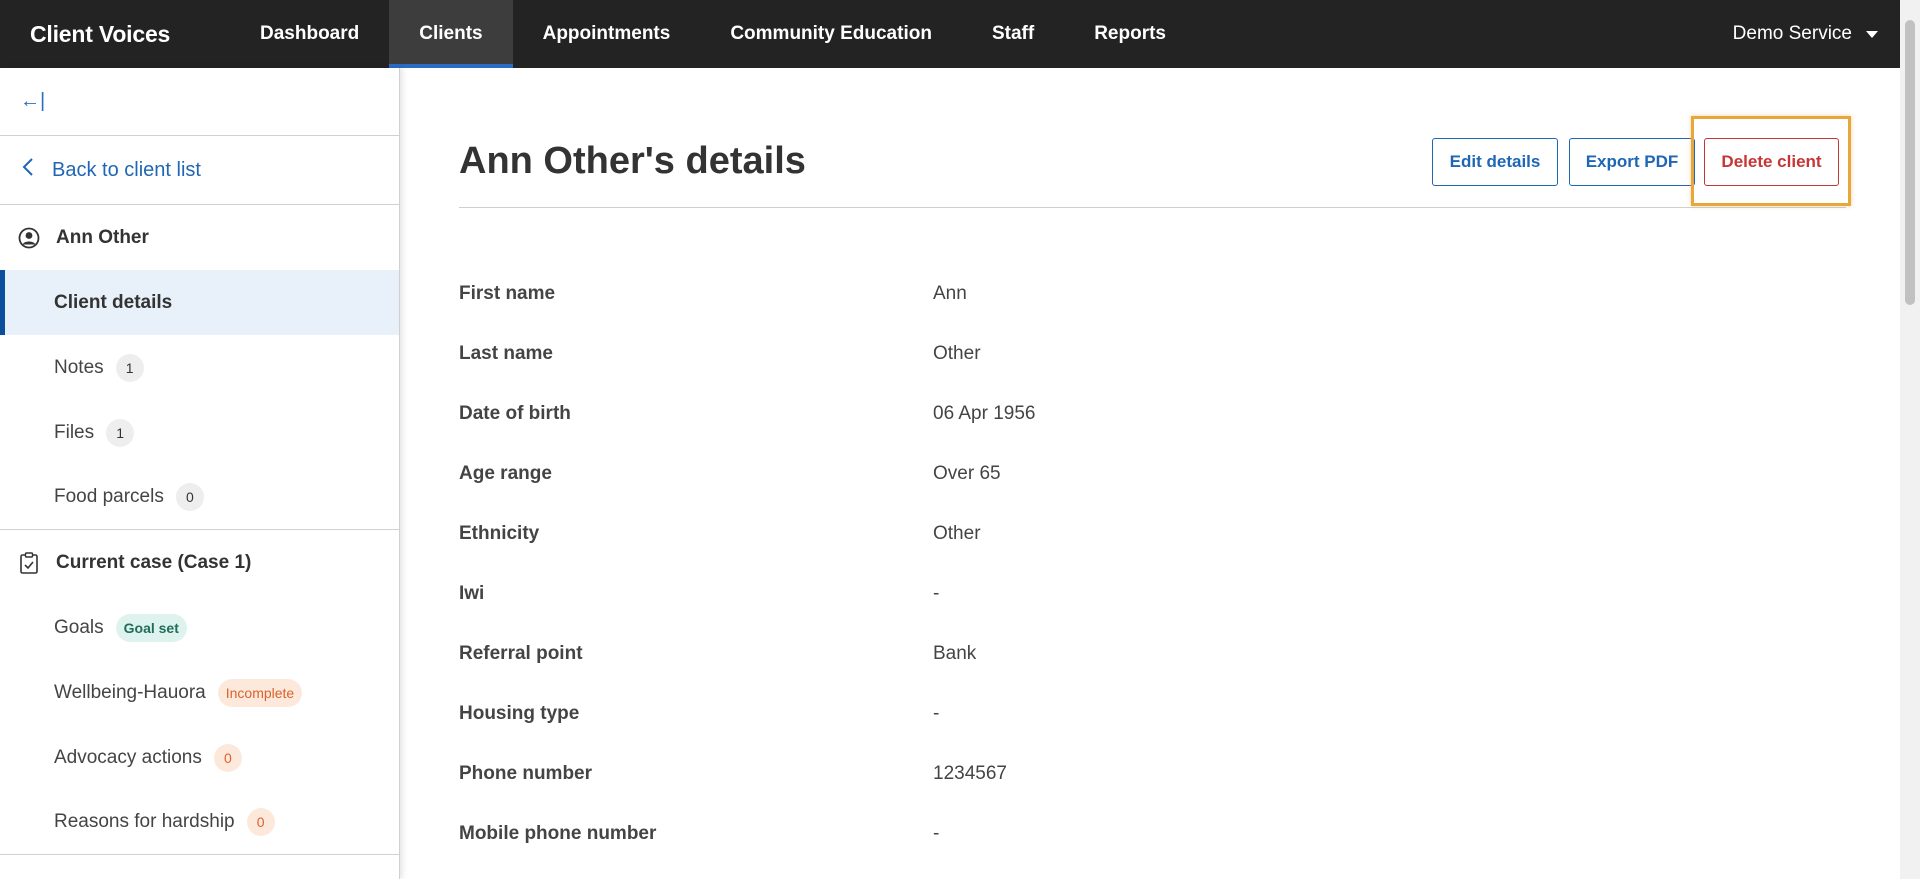  What do you see at coordinates (1910, 439) in the screenshot?
I see `page-scrollbar` at bounding box center [1910, 439].